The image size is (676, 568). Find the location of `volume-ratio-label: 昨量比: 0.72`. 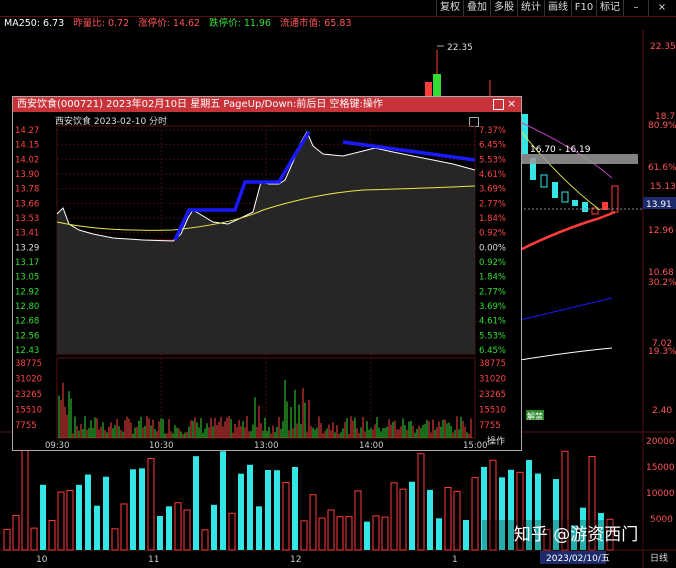

volume-ratio-label: 昨量比: 0.72 is located at coordinates (101, 23).